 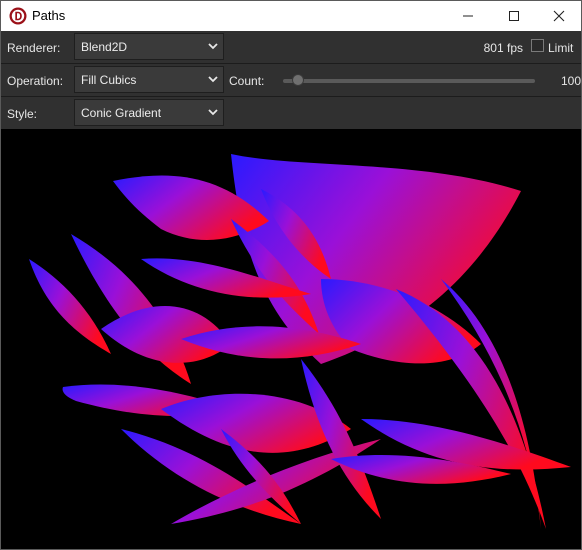 What do you see at coordinates (109, 80) in the screenshot?
I see `operation-select-value: Fill Cubics` at bounding box center [109, 80].